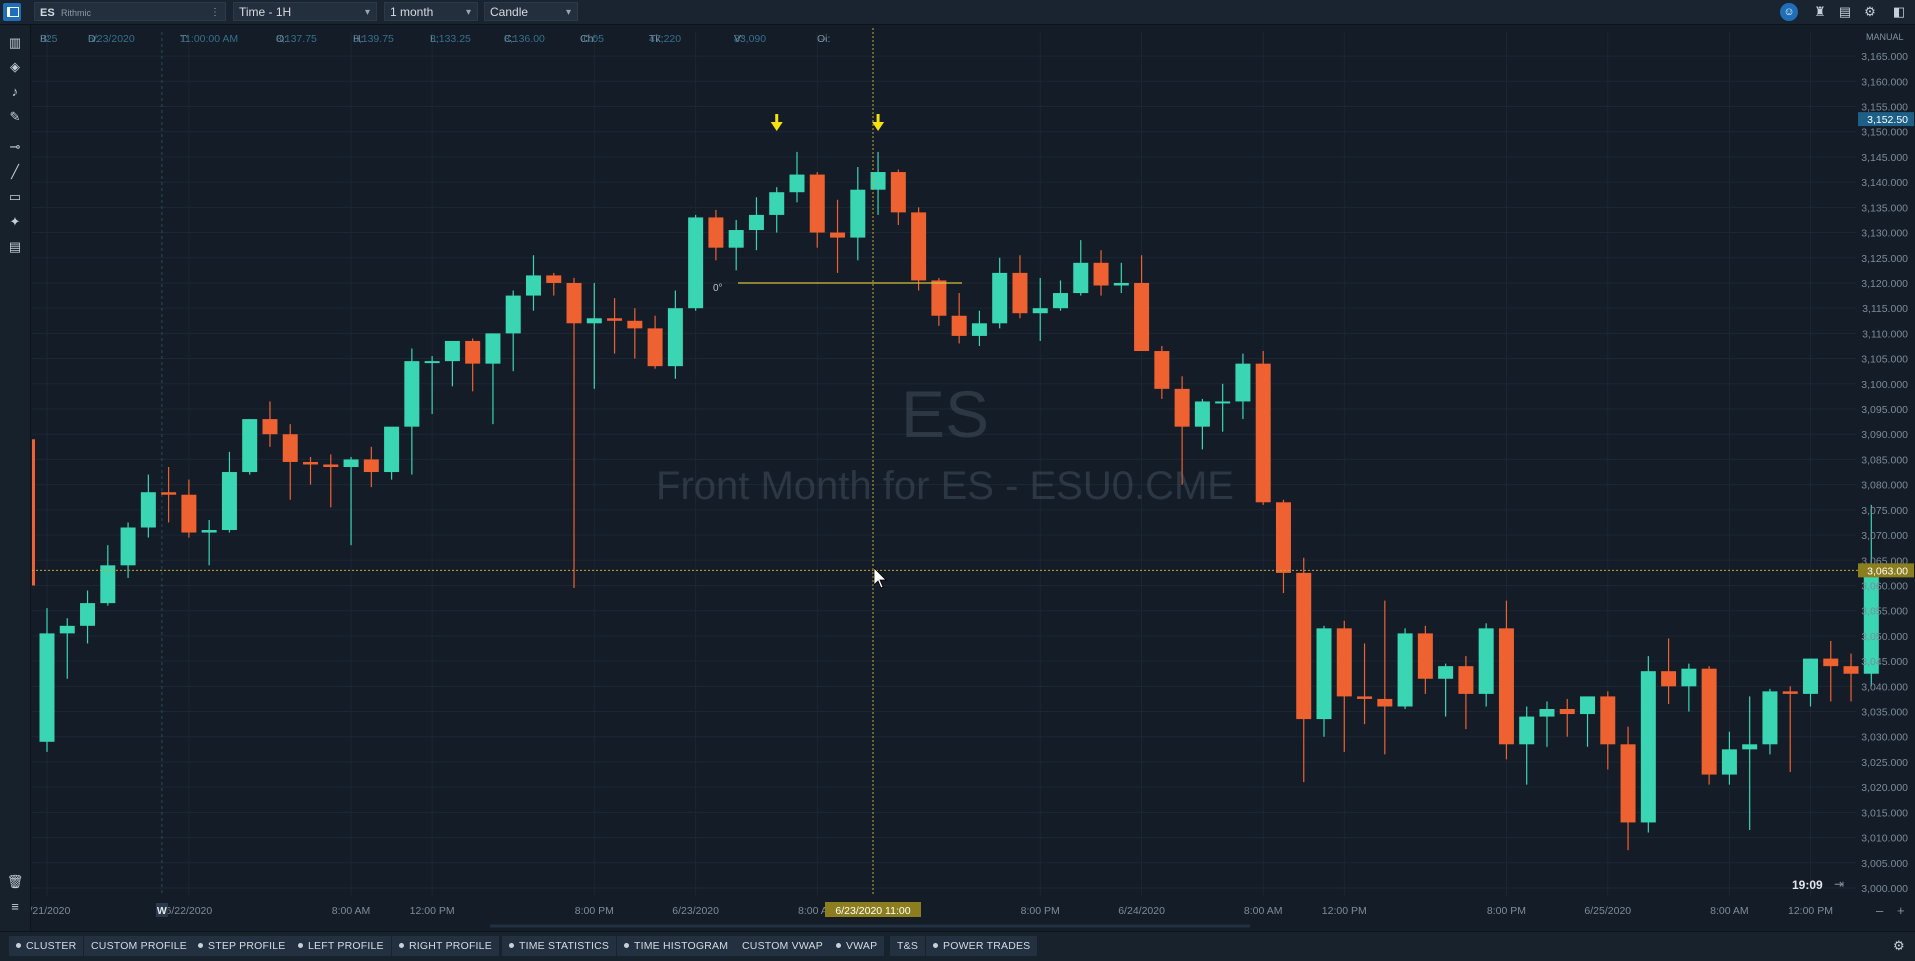 Image resolution: width=1915 pixels, height=961 pixels. Describe the element at coordinates (15, 43) in the screenshot. I see `chart-type-icon: ▥` at that location.